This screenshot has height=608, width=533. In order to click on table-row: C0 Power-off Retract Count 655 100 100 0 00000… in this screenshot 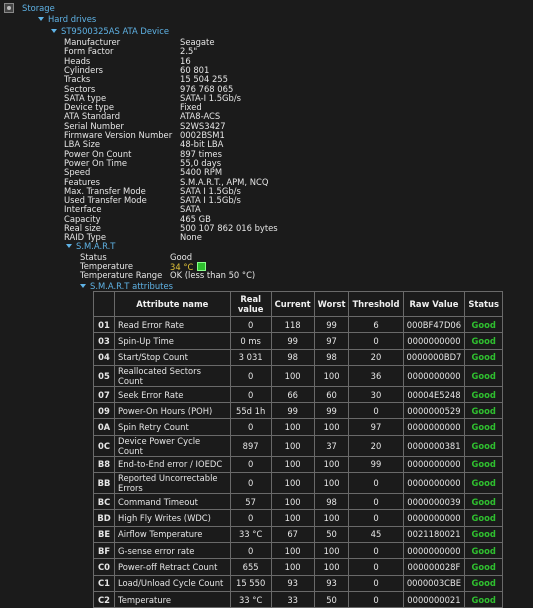, I will do `click(298, 567)`.